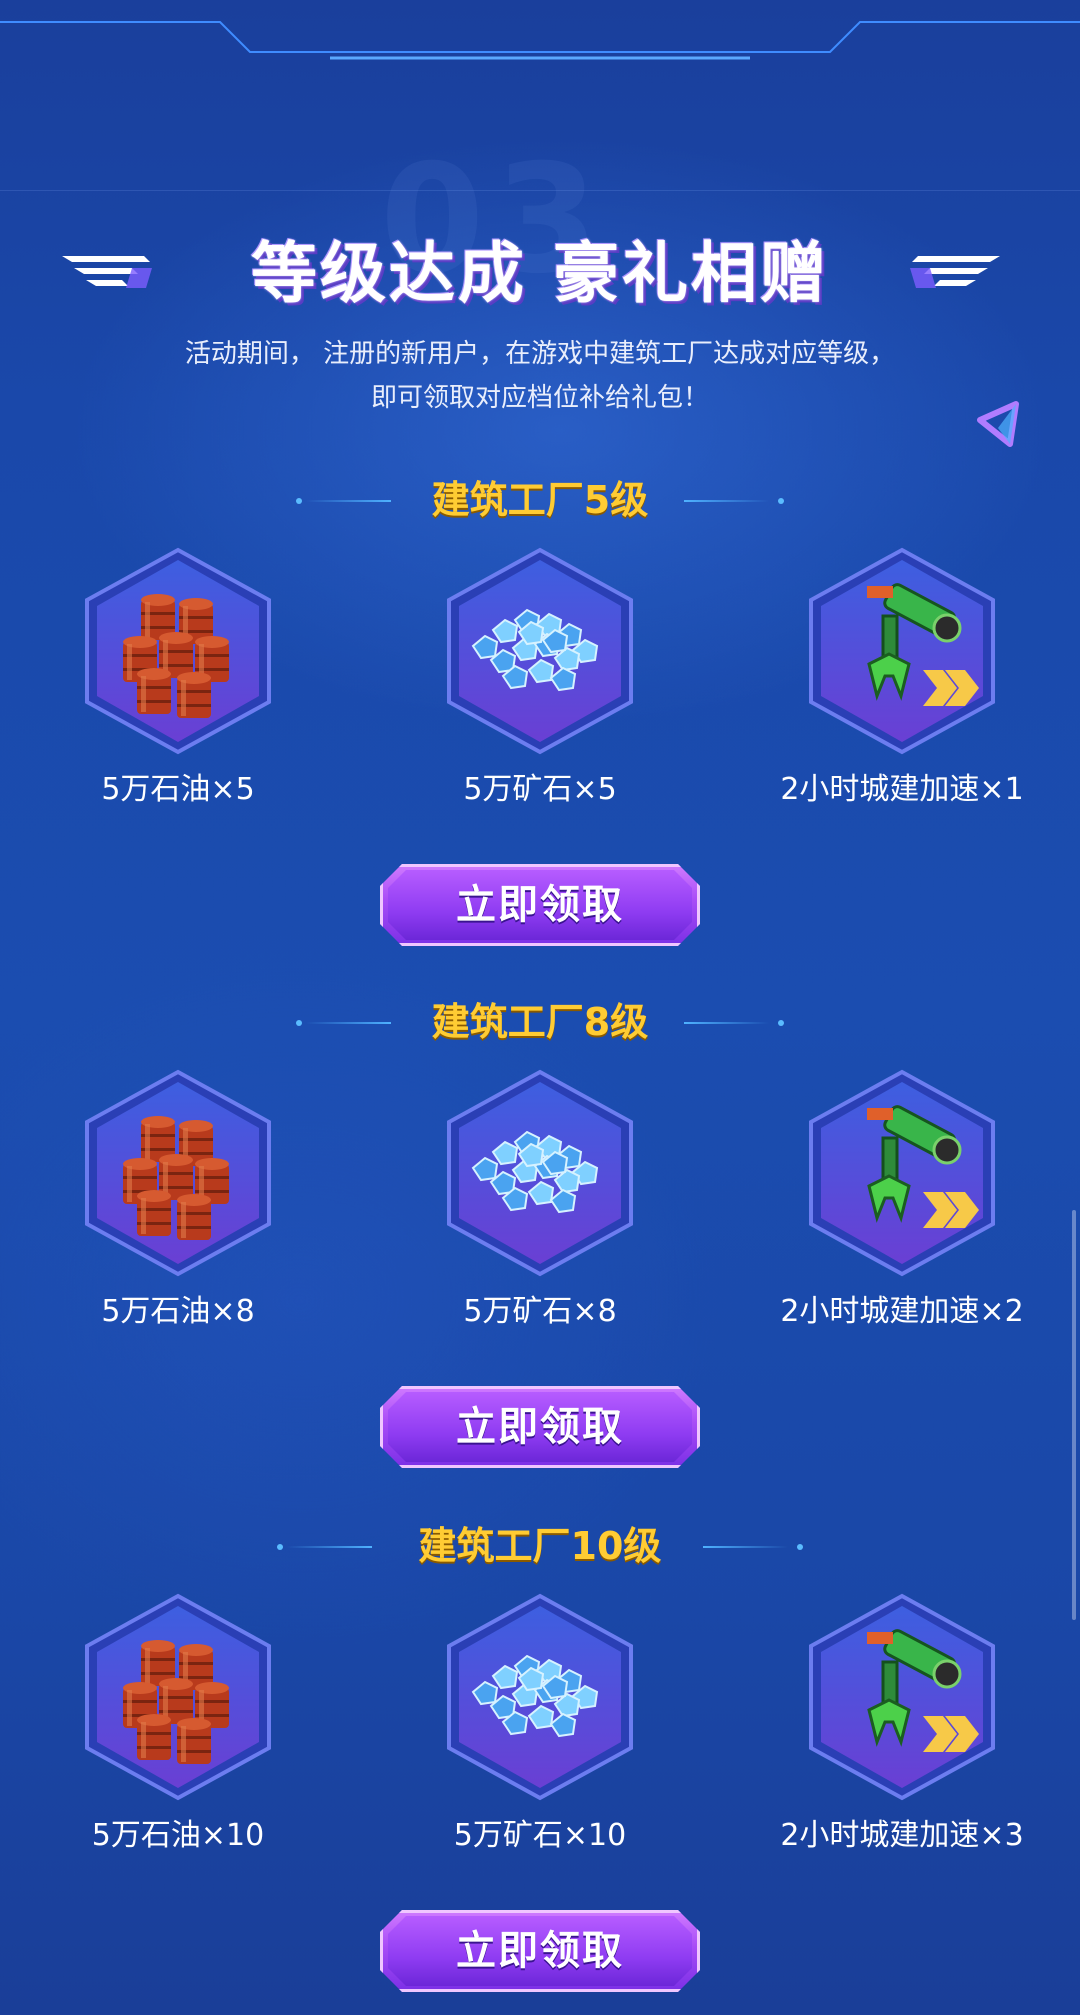  Describe the element at coordinates (955, 272) in the screenshot. I see `right-wing-icon` at that location.